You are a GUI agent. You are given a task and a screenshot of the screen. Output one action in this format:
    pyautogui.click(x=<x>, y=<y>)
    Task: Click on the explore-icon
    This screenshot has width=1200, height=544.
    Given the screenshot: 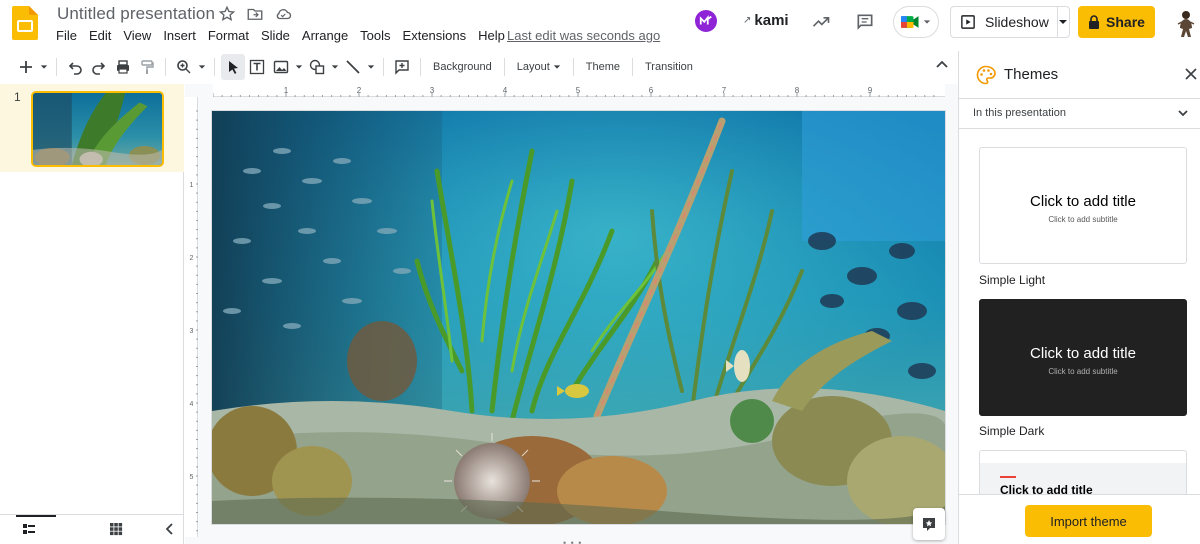 What is the action you would take?
    pyautogui.click(x=929, y=524)
    